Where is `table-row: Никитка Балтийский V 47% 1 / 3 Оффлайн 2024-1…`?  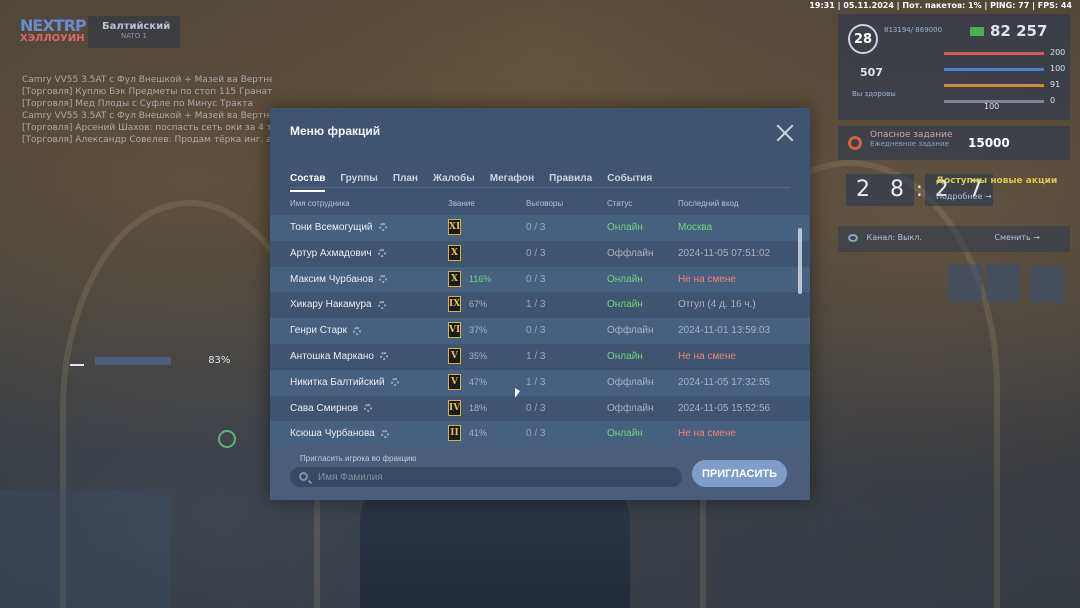 table-row: Никитка Балтийский V 47% 1 / 3 Оффлайн 2024-1… is located at coordinates (540, 382).